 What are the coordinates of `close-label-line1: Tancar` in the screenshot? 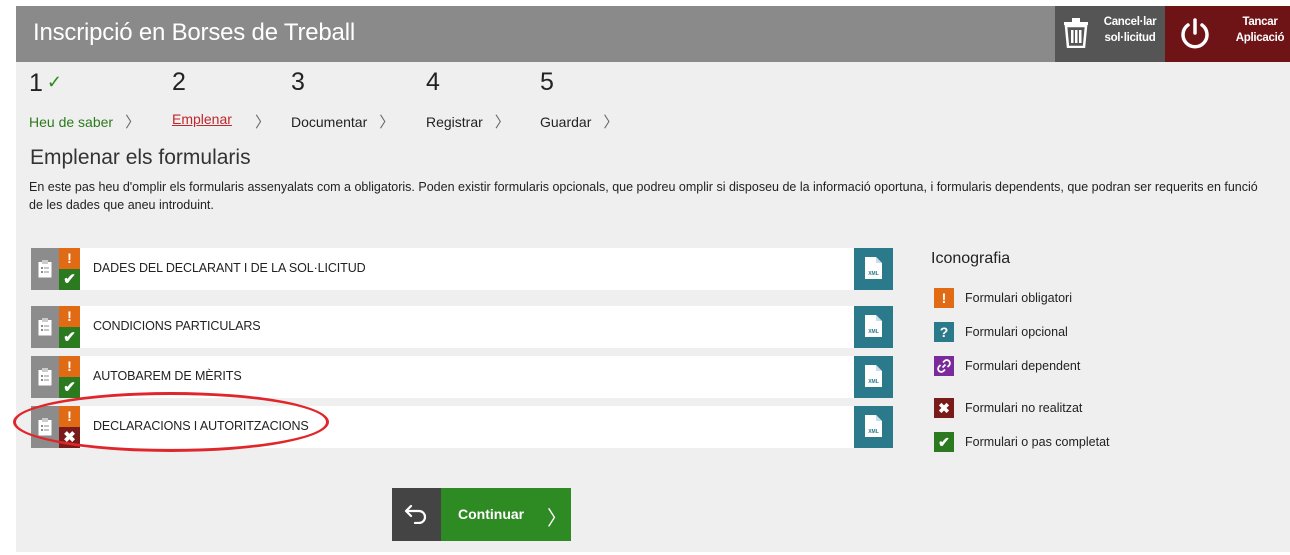 It's located at (1260, 22).